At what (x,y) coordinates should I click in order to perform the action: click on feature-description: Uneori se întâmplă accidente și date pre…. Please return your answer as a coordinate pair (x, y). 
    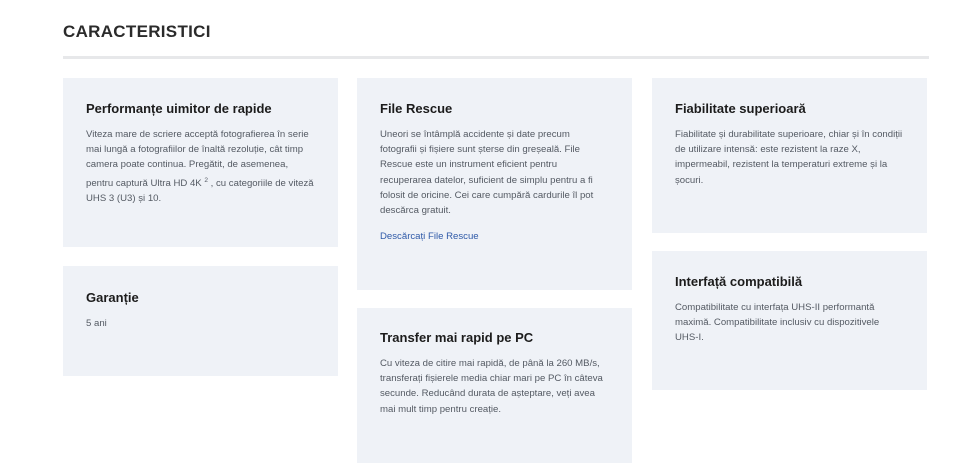
    Looking at the image, I should click on (487, 173).